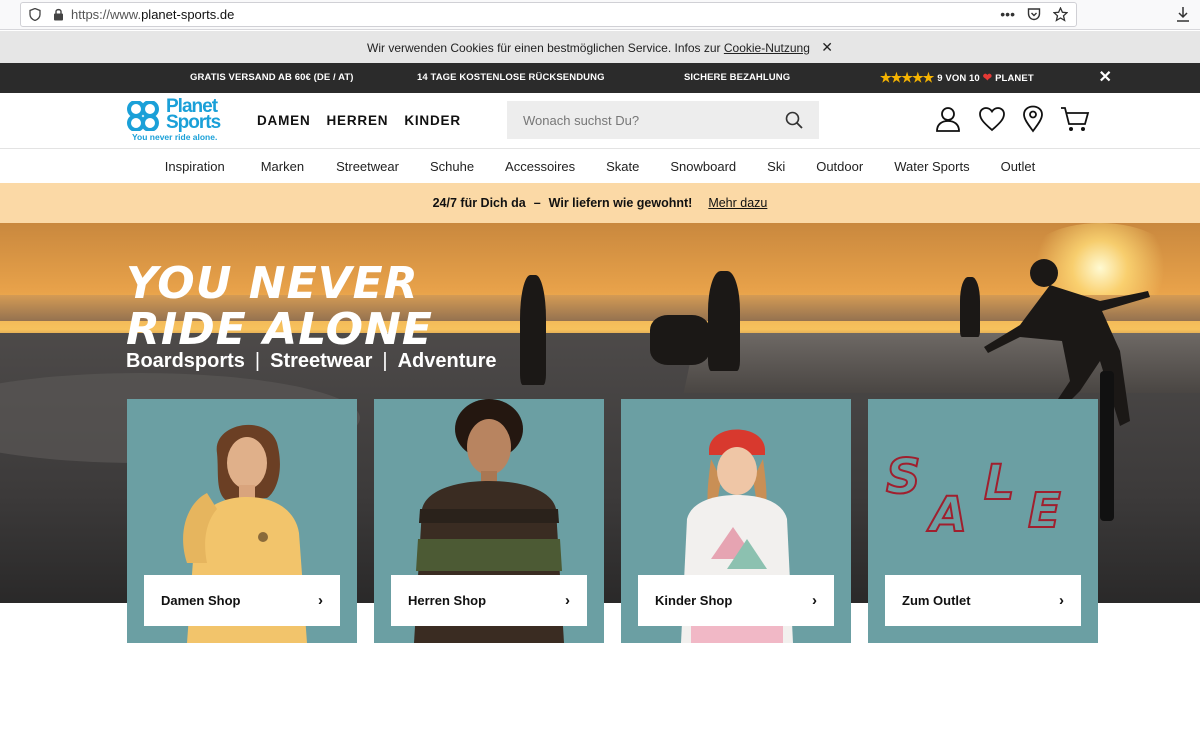  Describe the element at coordinates (195, 166) in the screenshot. I see `category-inspiration: Inspiration` at that location.